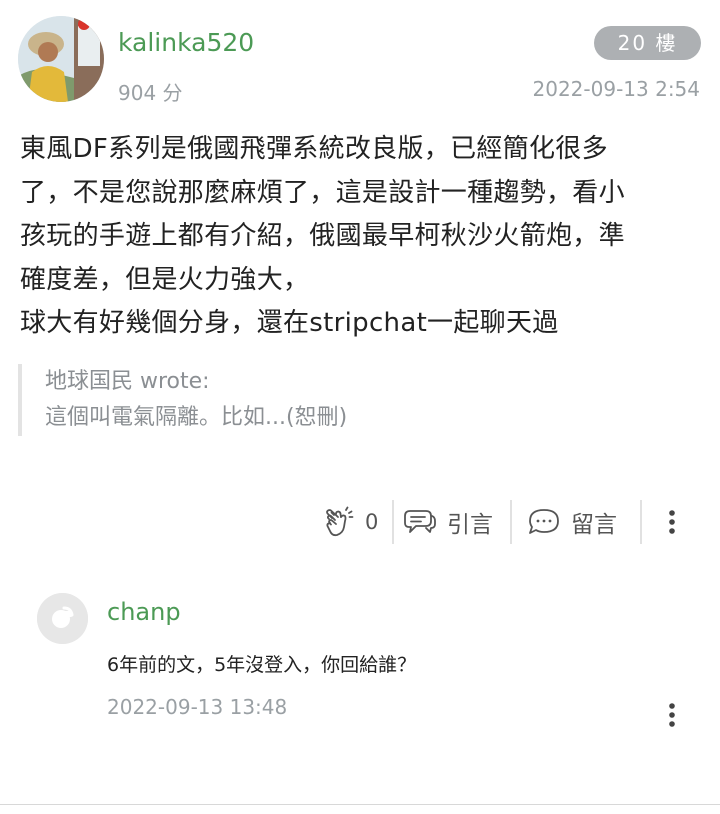 The width and height of the screenshot is (720, 814). I want to click on quote-text: 這個叫電氣隔離。比如...(恕刪), so click(196, 417).